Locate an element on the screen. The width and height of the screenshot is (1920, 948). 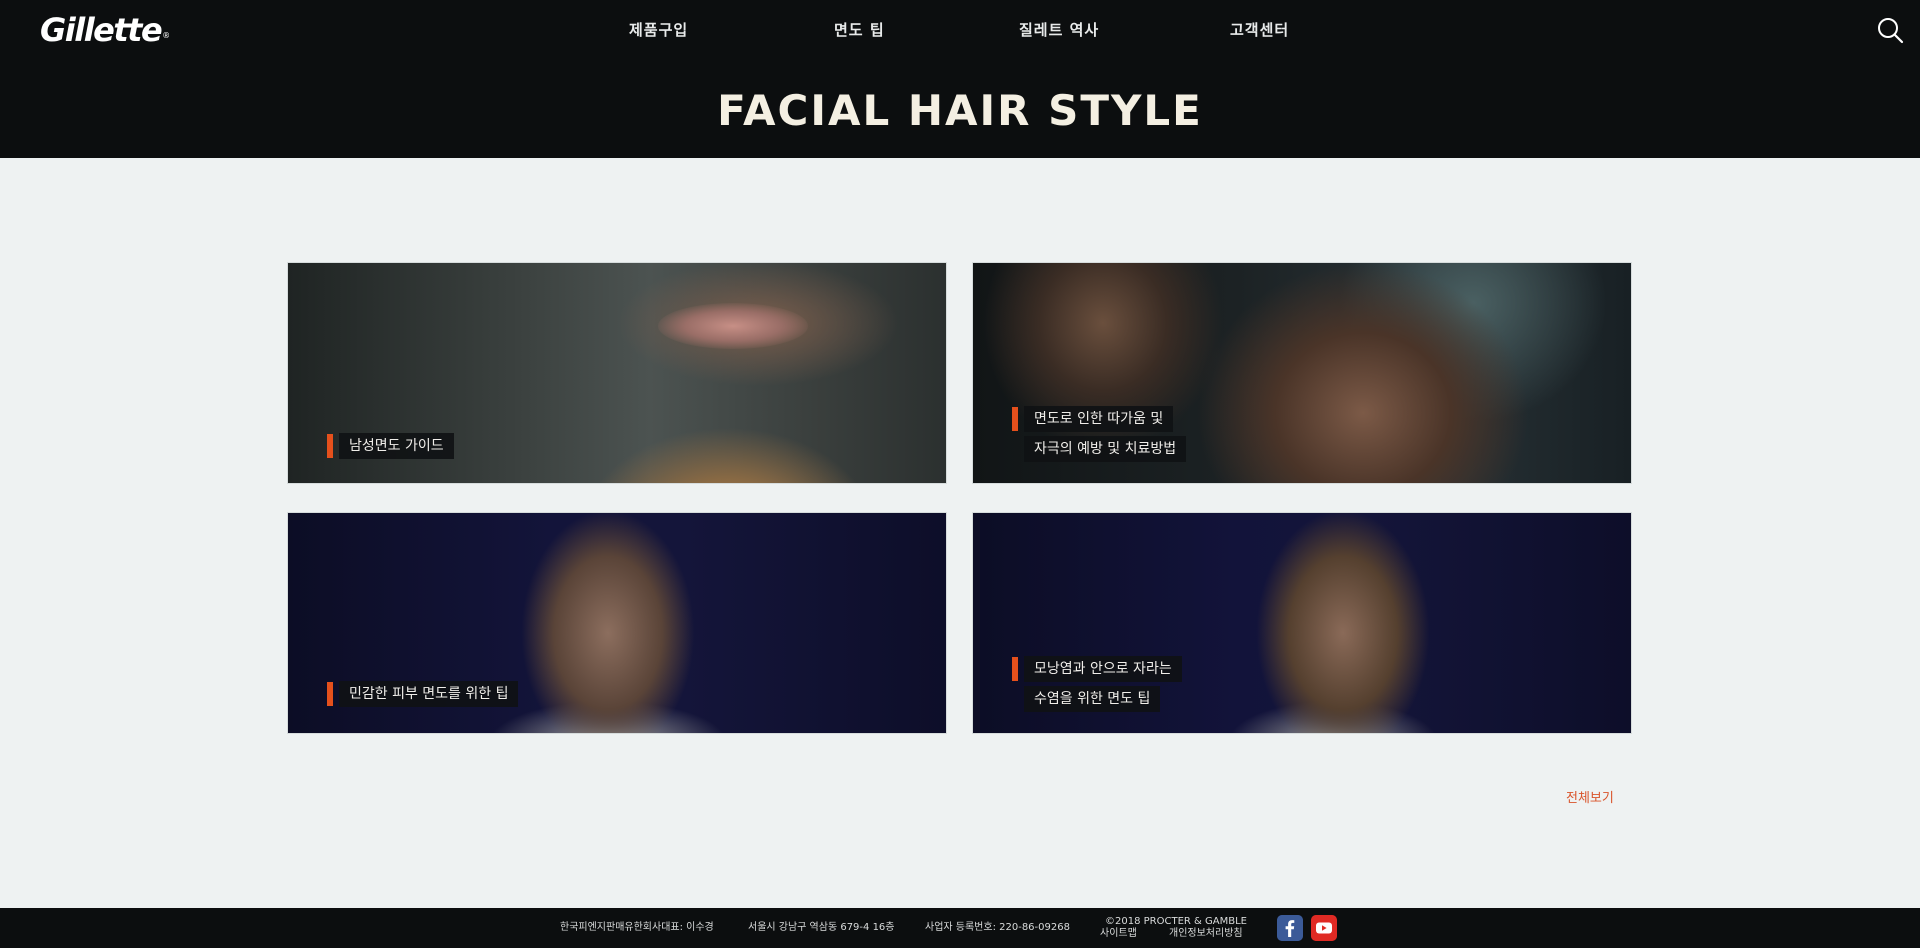
top-navigation: Gillette® 제품구입 면도 팁 질레트 역사 고객센터 is located at coordinates (960, 30).